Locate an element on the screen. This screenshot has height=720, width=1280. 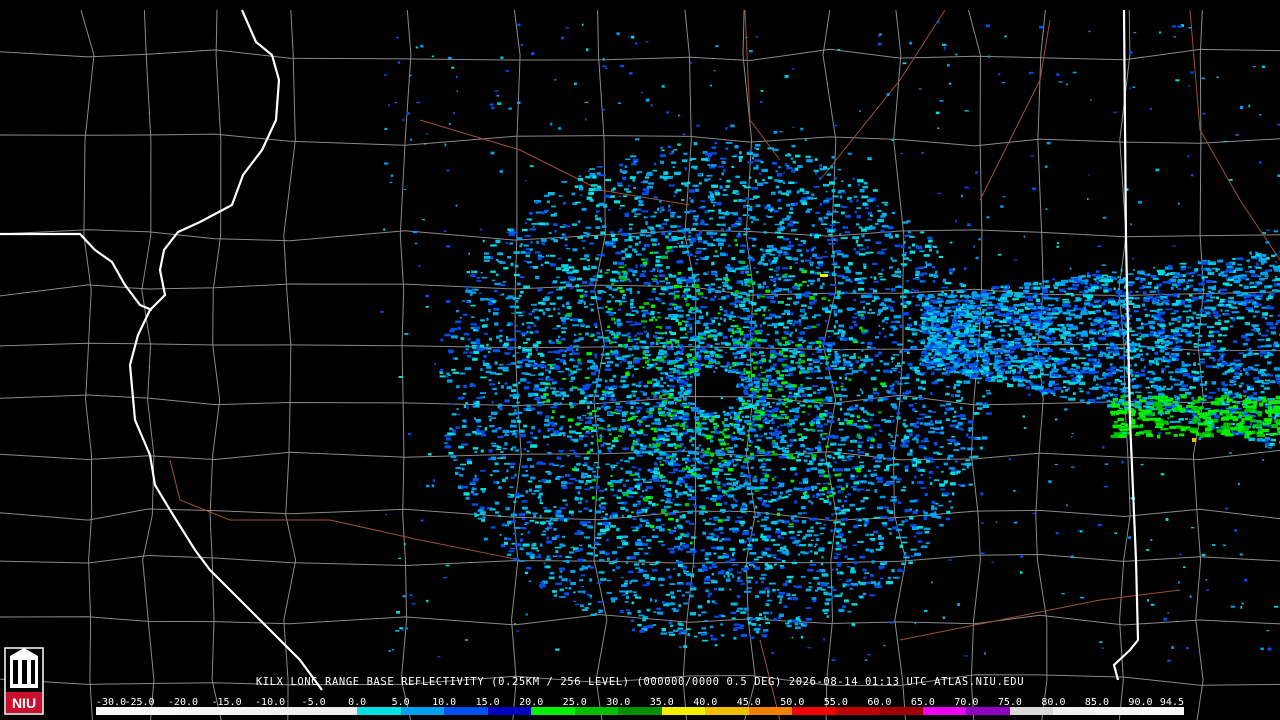
reflectivity-color-scale is located at coordinates (640, 711).